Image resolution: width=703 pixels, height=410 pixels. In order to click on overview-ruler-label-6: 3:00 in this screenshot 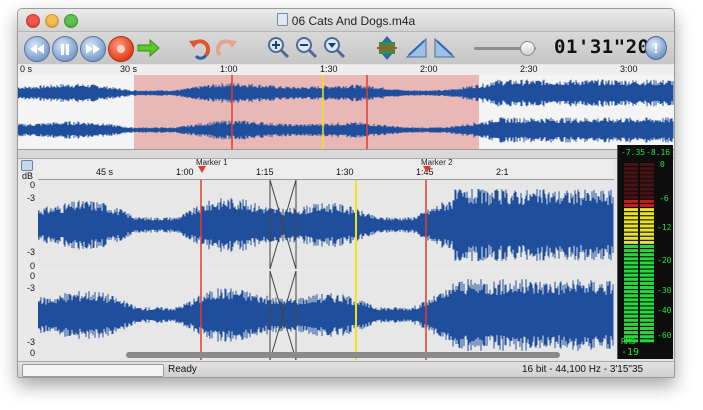, I will do `click(629, 69)`.